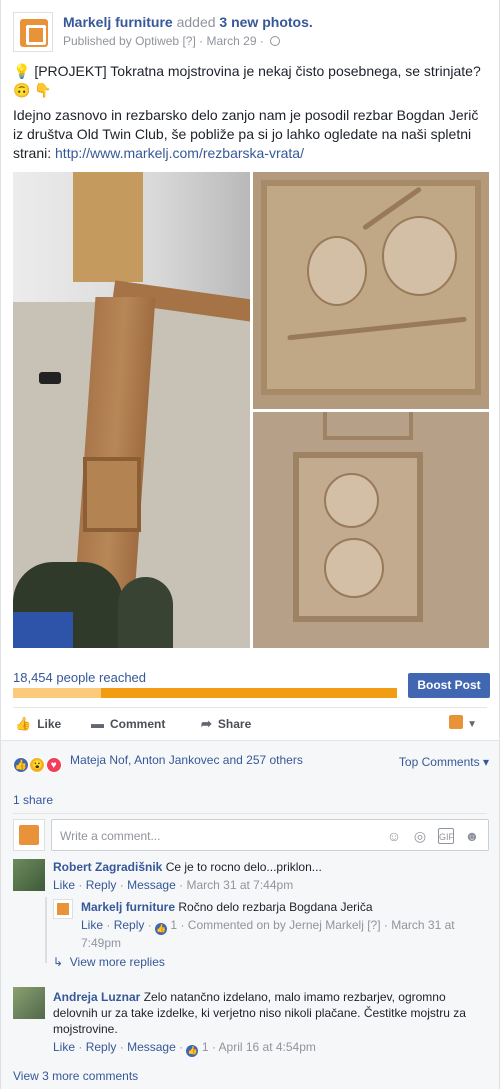  I want to click on love-reaction-icon: ♥, so click(53, 765).